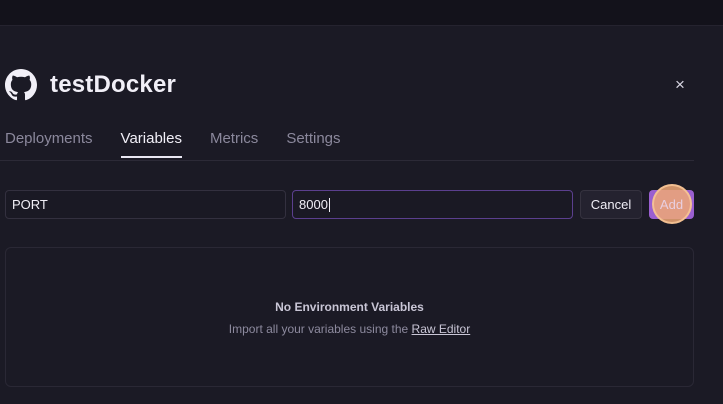 The width and height of the screenshot is (723, 404). Describe the element at coordinates (113, 84) in the screenshot. I see `project-title: testDocker` at that location.